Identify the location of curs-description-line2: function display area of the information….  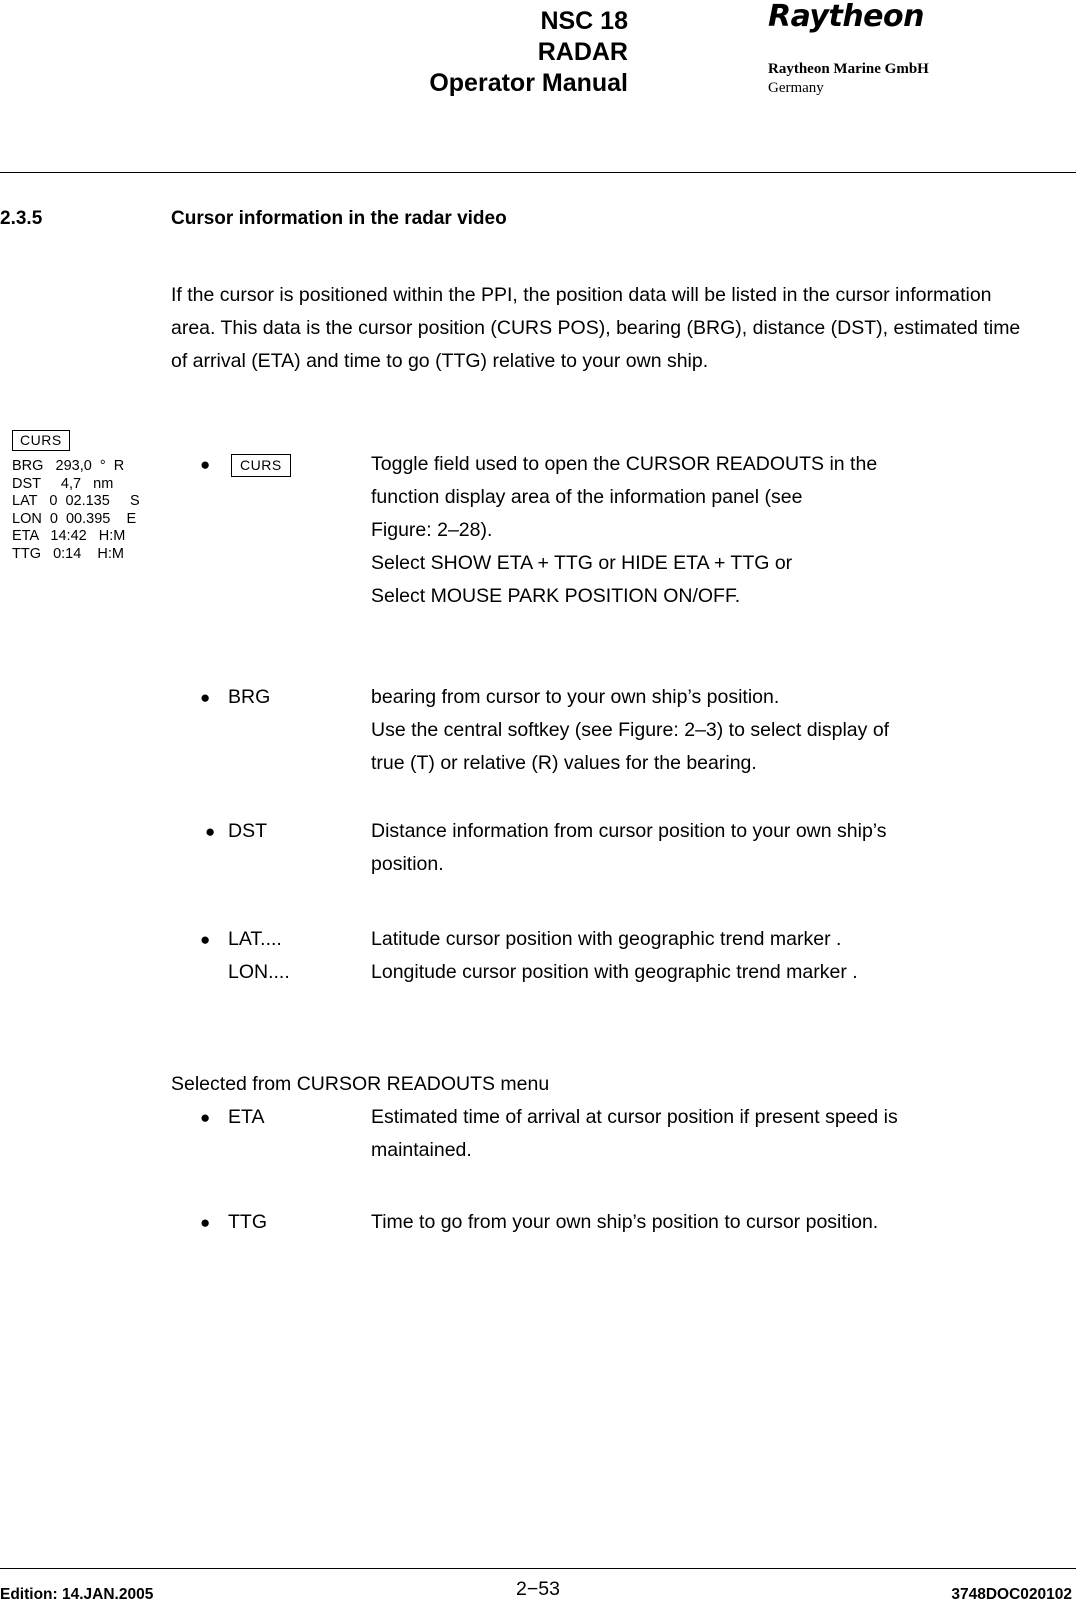
(587, 497).